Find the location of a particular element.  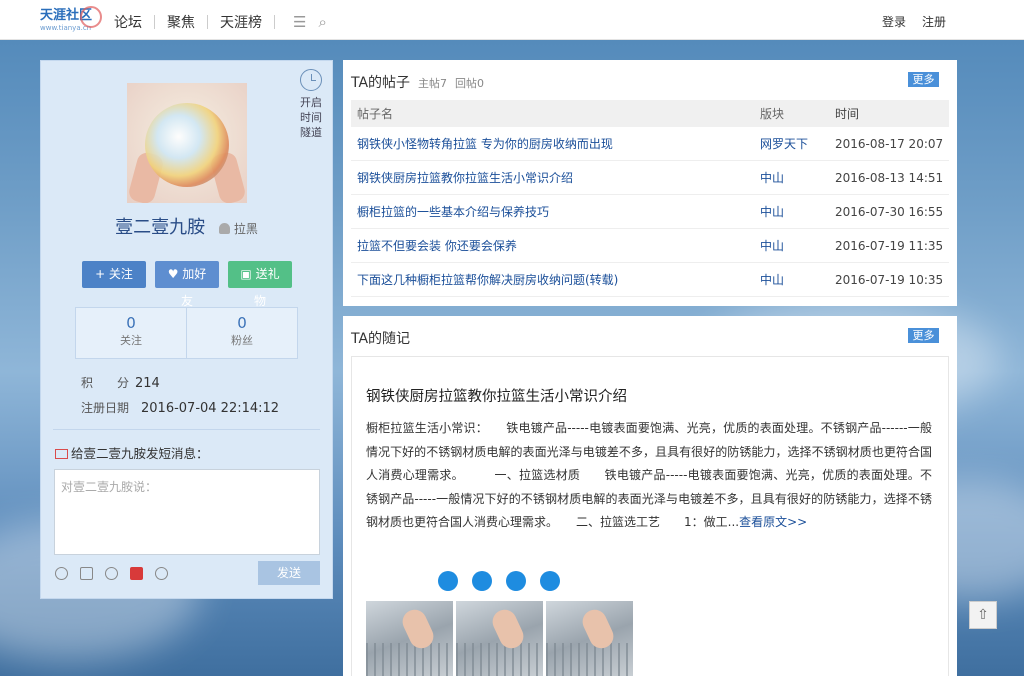

reply-count: 回帖0 is located at coordinates (469, 83).